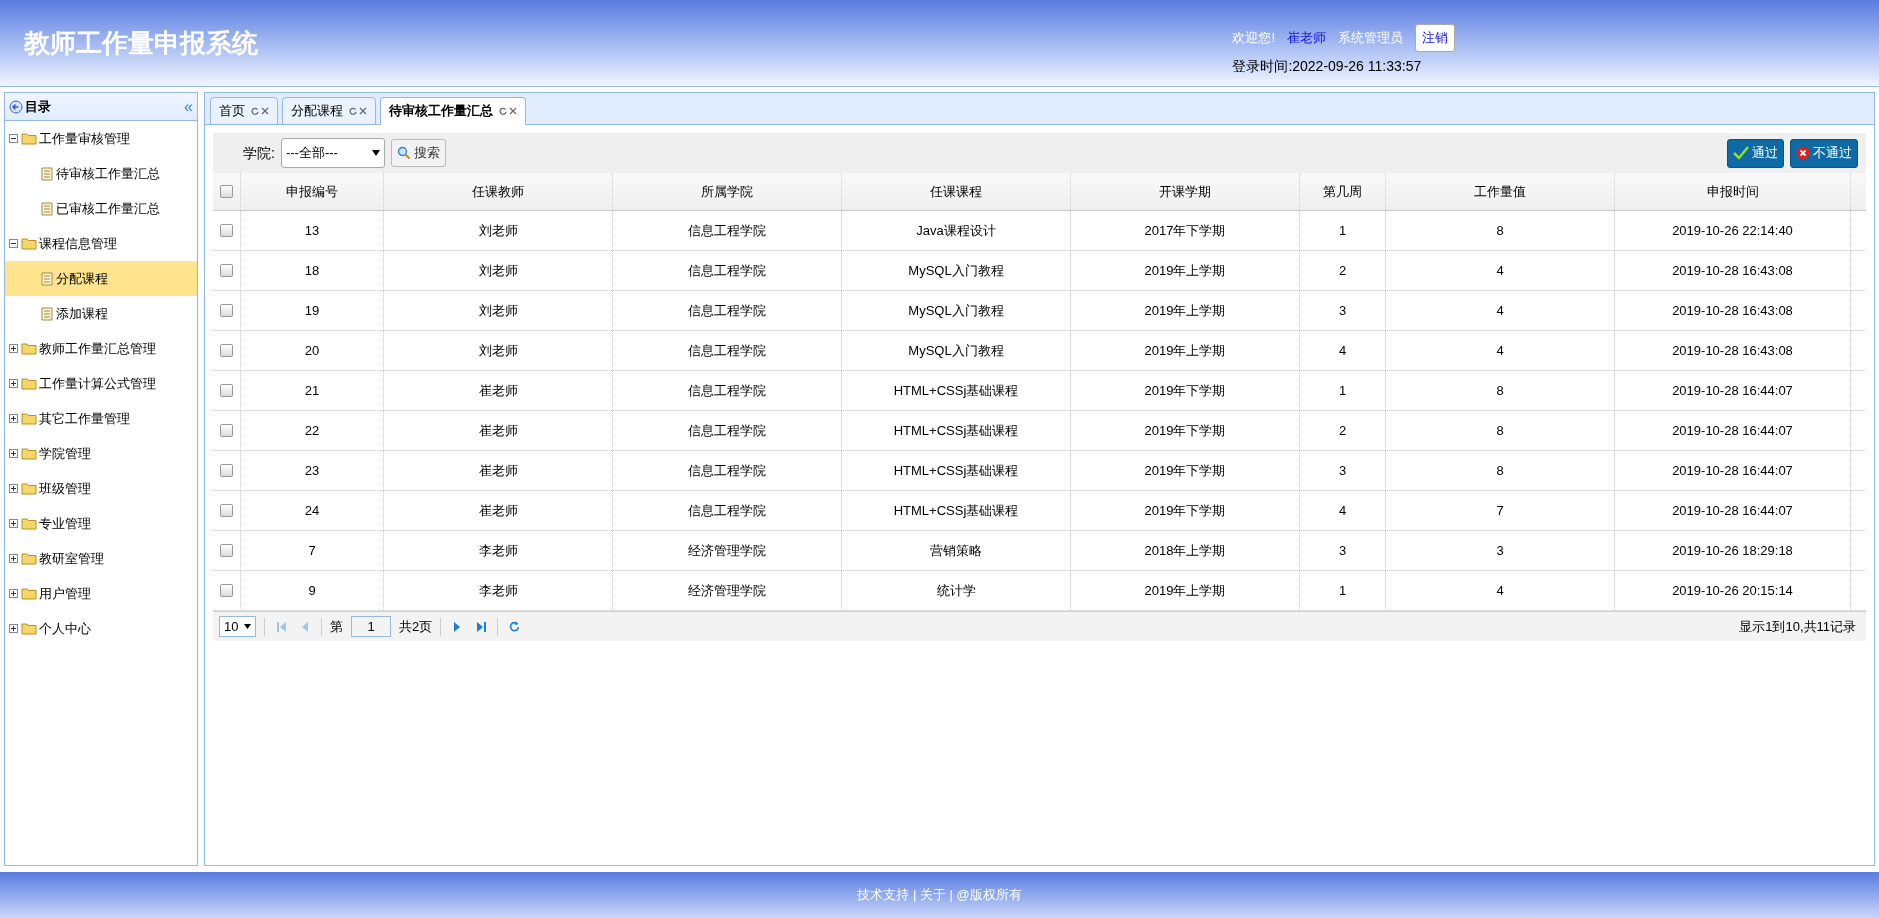 The width and height of the screenshot is (1879, 918). I want to click on dropdown-caret-icon, so click(247, 626).